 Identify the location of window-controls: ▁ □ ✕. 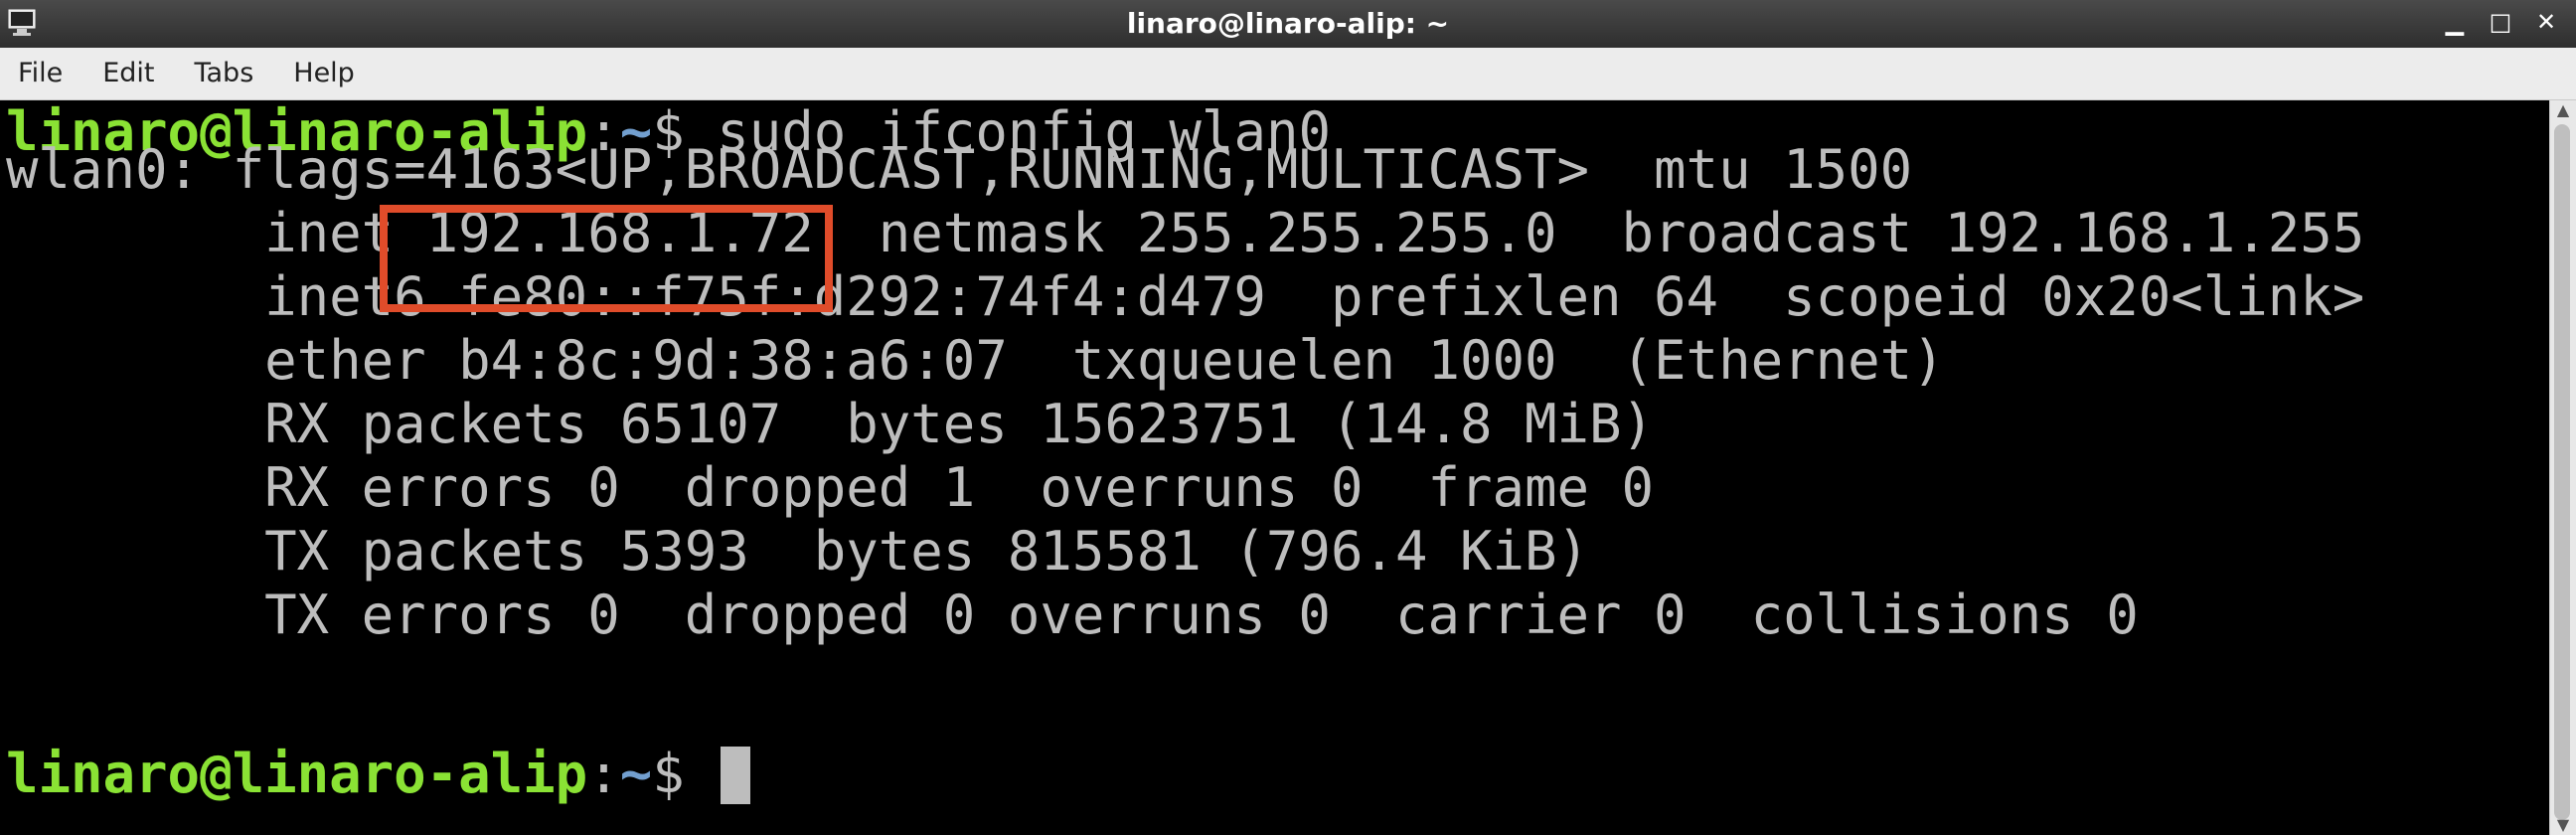
(2500, 22).